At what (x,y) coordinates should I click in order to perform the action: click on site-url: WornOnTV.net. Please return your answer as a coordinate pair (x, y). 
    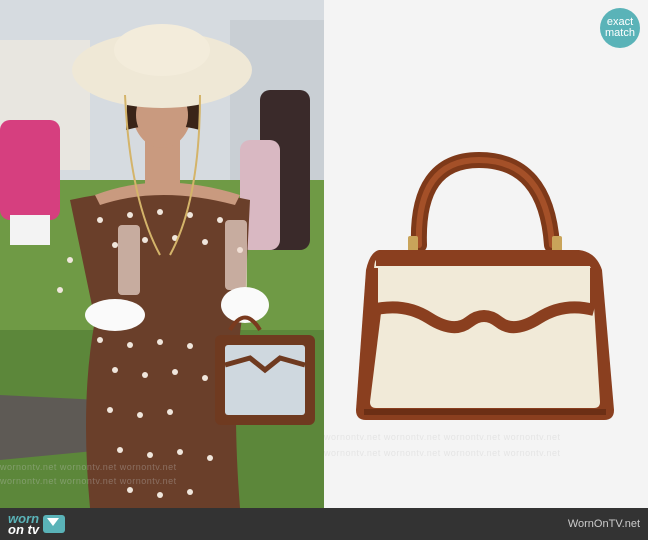
    Looking at the image, I should click on (604, 524).